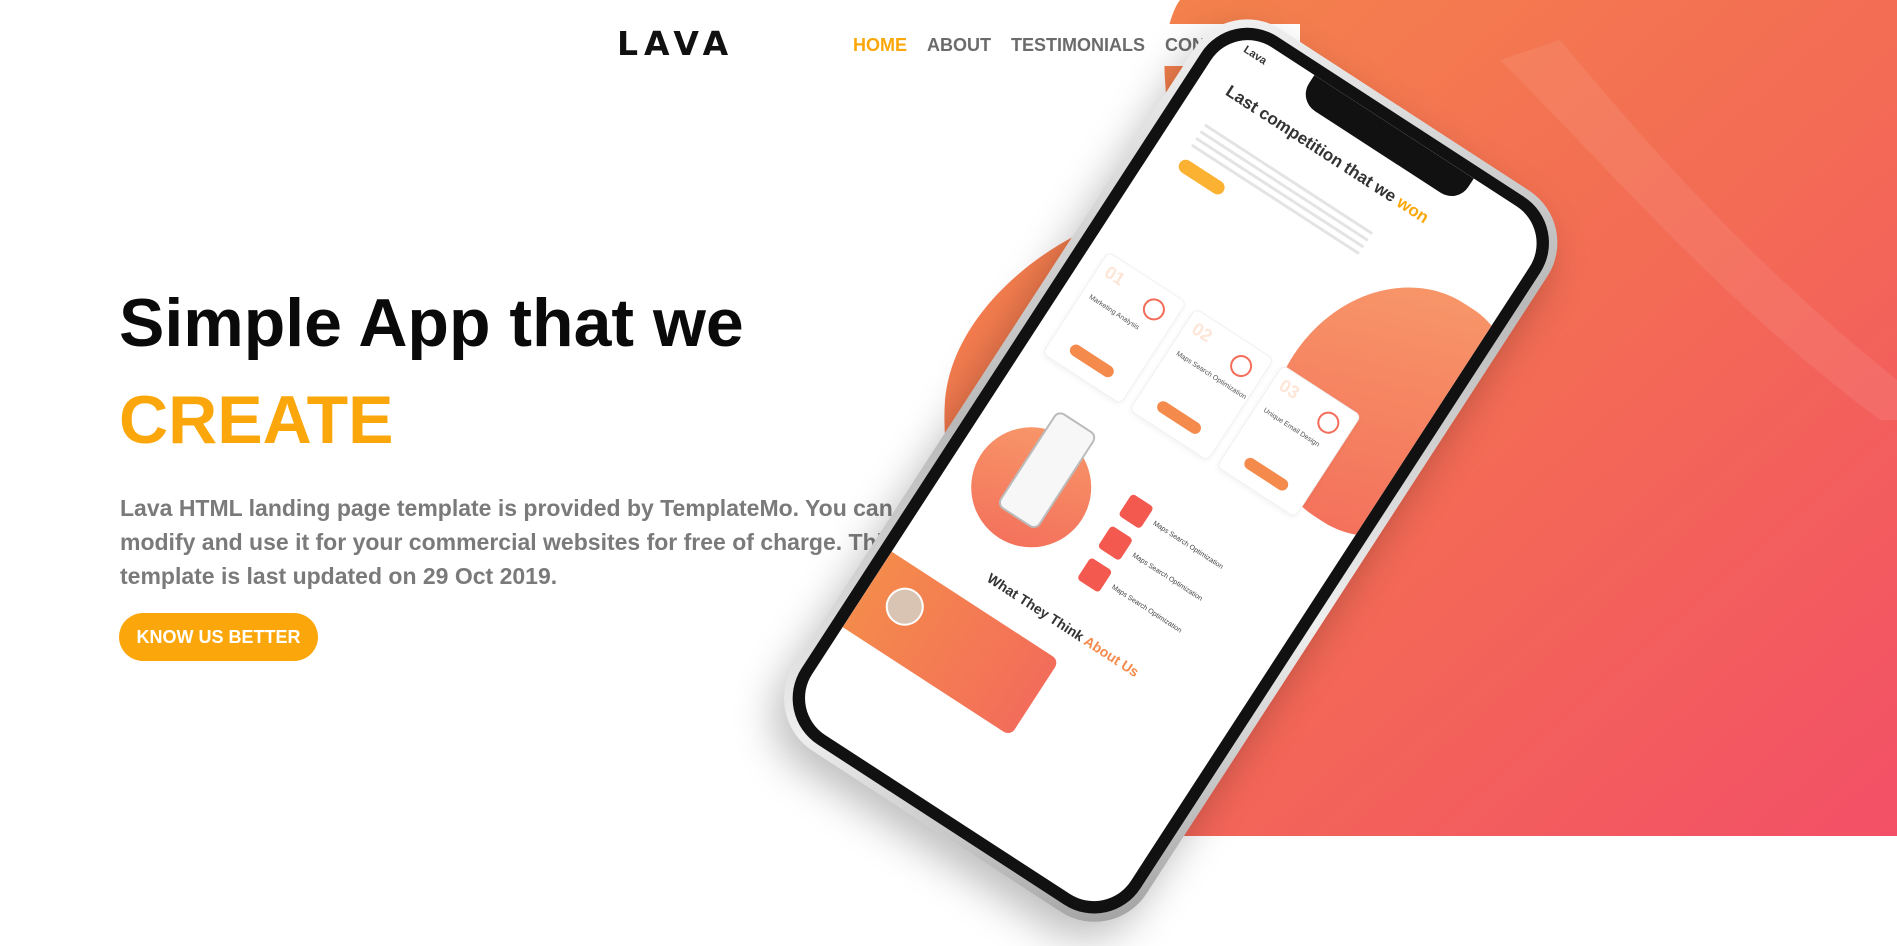 Image resolution: width=1897 pixels, height=946 pixels. What do you see at coordinates (675, 43) in the screenshot?
I see `site-logo: LAVA` at bounding box center [675, 43].